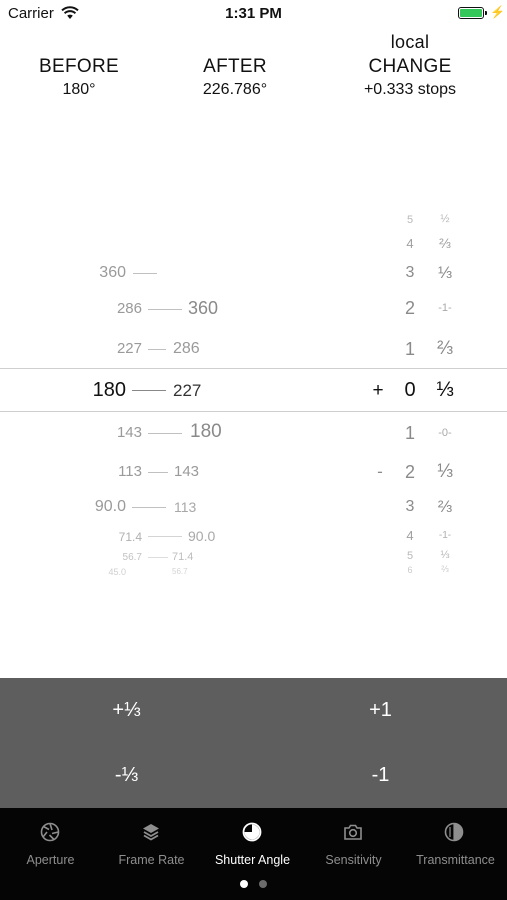 Image resolution: width=507 pixels, height=900 pixels. What do you see at coordinates (112, 272) in the screenshot?
I see `before-value-360: 360` at bounding box center [112, 272].